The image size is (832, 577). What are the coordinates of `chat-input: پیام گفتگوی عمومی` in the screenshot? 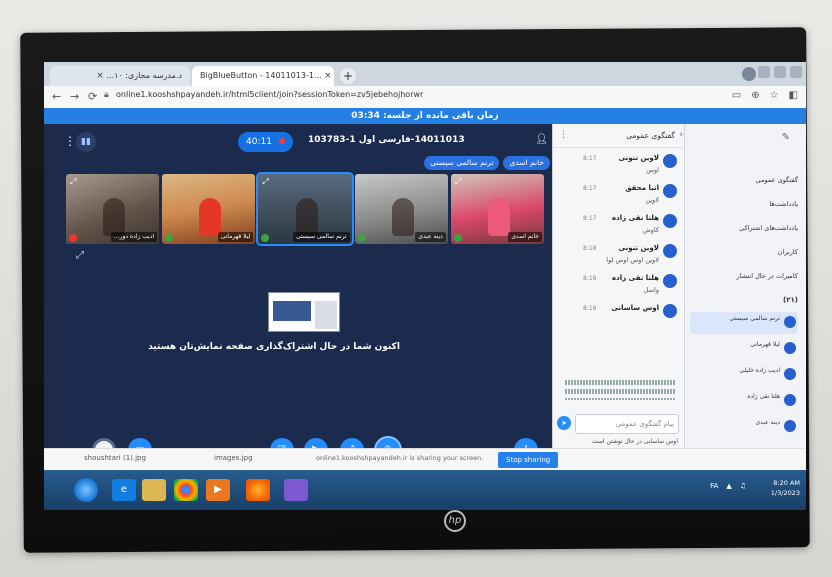 It's located at (627, 424).